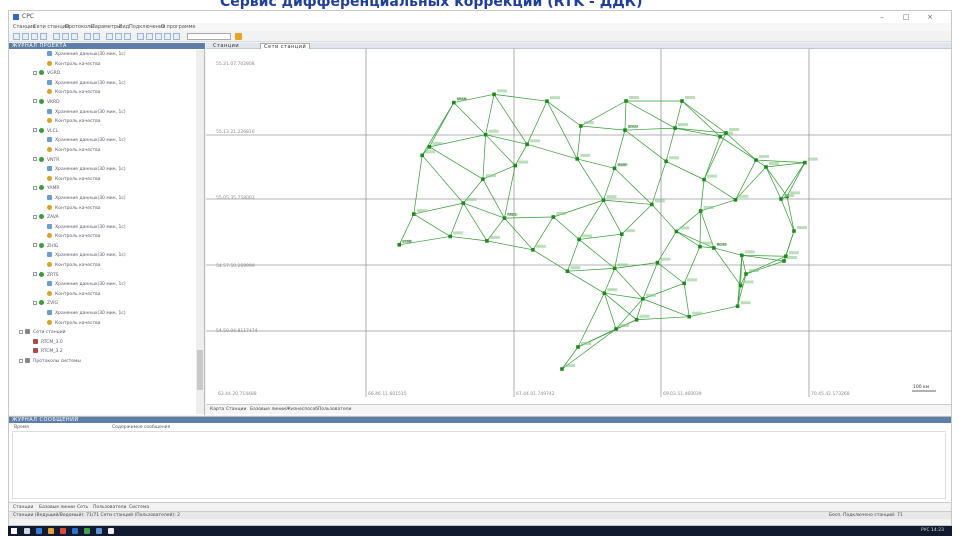 The width and height of the screenshot is (959, 536). I want to click on tree-item: ZAVA, so click(102, 218).